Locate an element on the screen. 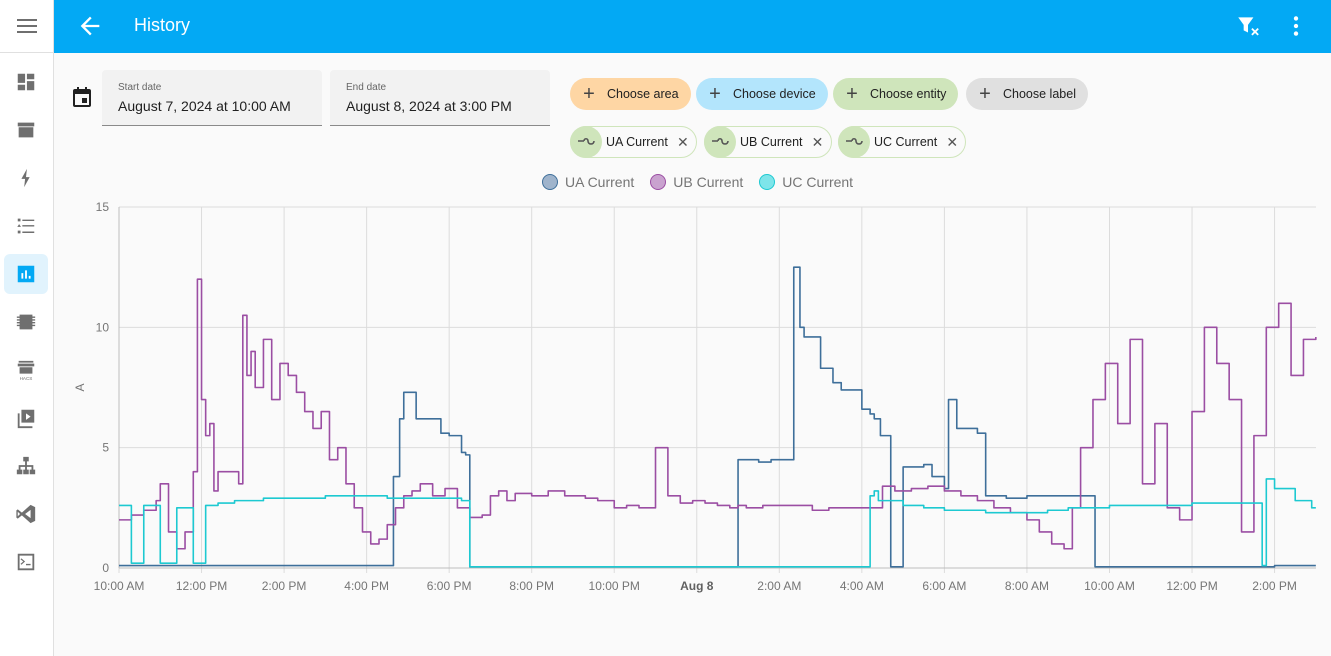 The width and height of the screenshot is (1331, 656). entity-chip-label: UC Current is located at coordinates (906, 142).